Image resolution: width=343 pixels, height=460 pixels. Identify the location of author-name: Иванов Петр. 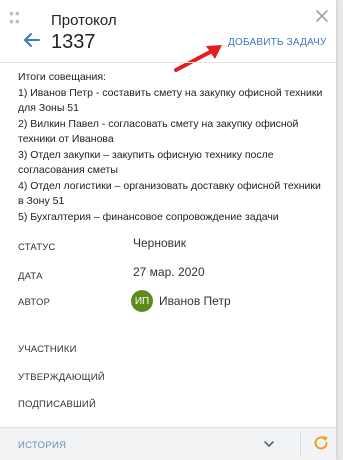
(195, 301).